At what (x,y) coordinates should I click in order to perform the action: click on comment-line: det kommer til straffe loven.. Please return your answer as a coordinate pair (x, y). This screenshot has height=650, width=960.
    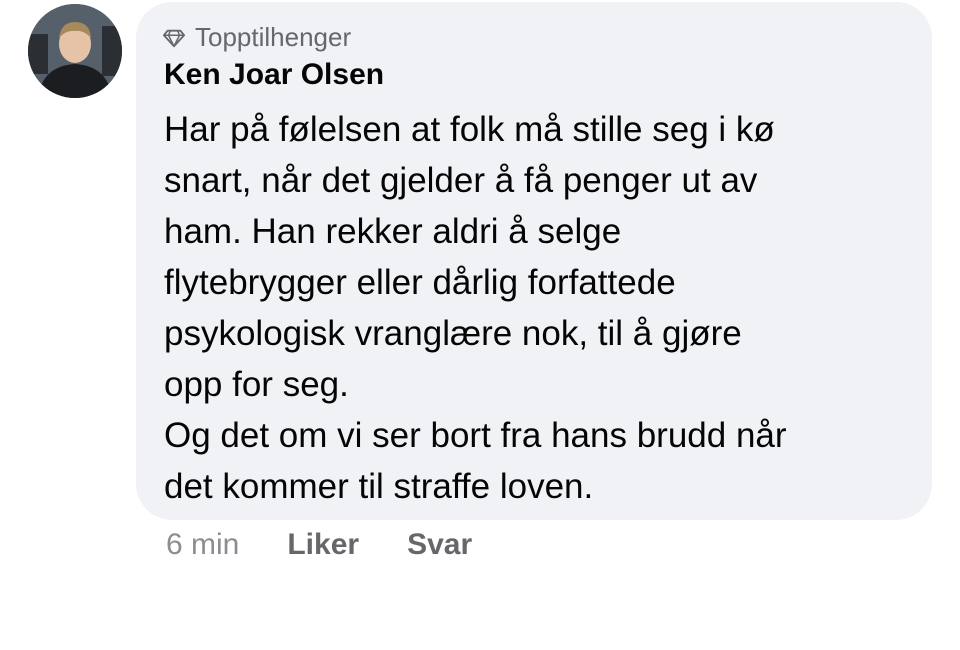
    Looking at the image, I should click on (379, 486).